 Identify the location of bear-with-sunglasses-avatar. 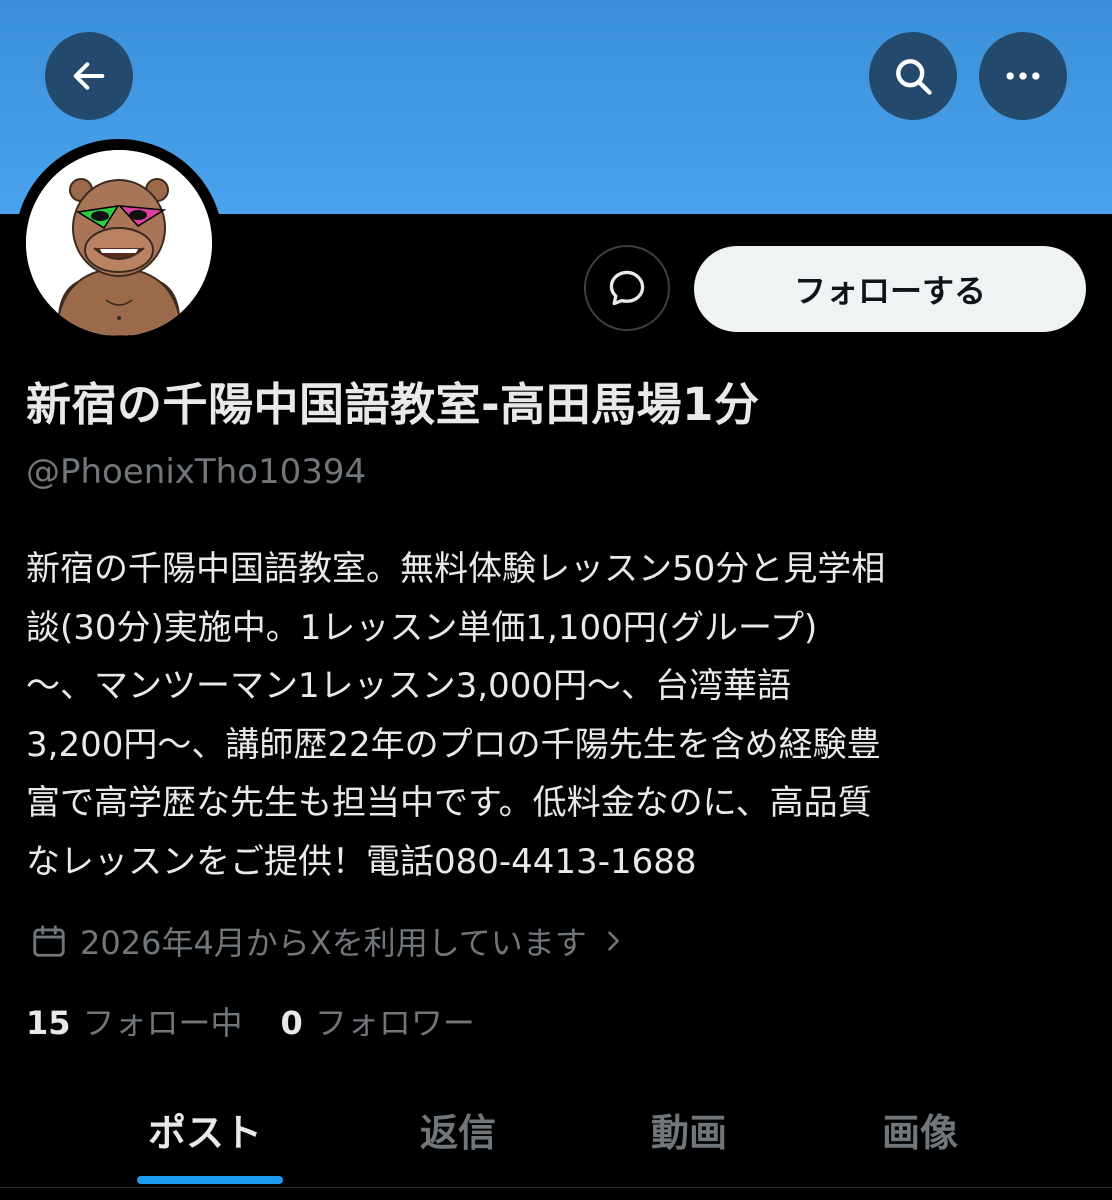
(119, 243).